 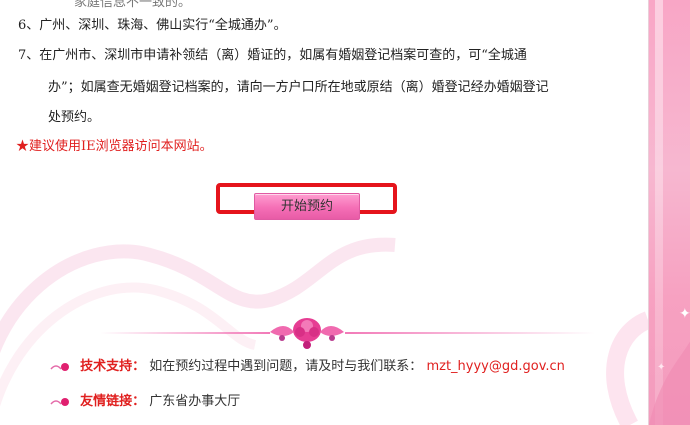 What do you see at coordinates (133, 5) in the screenshot?
I see `rule-item-5-tail: 家庭信息不一致的。` at bounding box center [133, 5].